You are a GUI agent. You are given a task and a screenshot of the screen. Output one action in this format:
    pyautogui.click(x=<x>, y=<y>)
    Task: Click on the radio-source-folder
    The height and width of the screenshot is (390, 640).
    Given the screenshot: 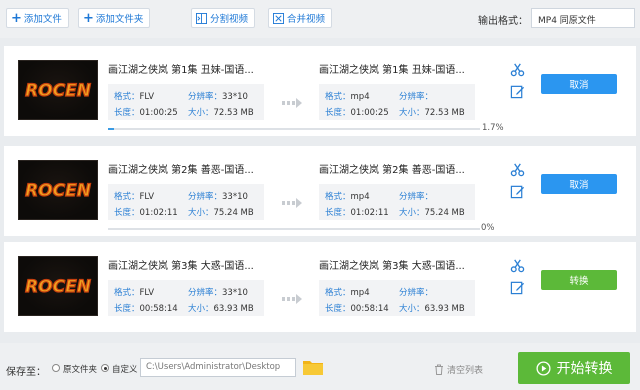 What is the action you would take?
    pyautogui.click(x=56, y=368)
    